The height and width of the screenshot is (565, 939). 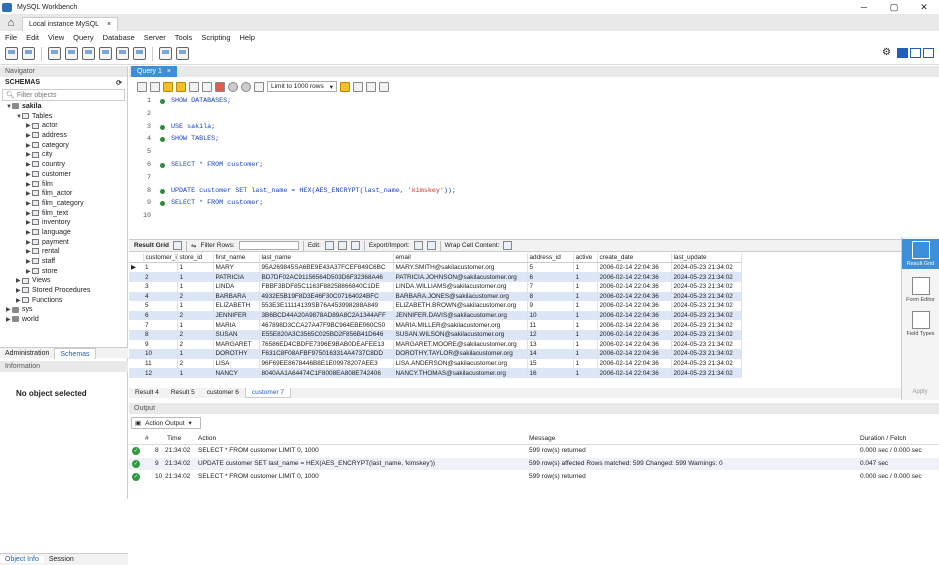 I want to click on table-cell: 14, so click(x=550, y=354).